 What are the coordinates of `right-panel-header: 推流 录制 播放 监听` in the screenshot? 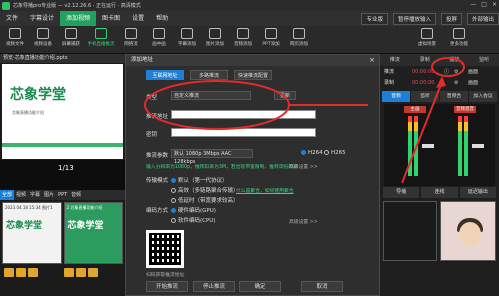 It's located at (439, 60).